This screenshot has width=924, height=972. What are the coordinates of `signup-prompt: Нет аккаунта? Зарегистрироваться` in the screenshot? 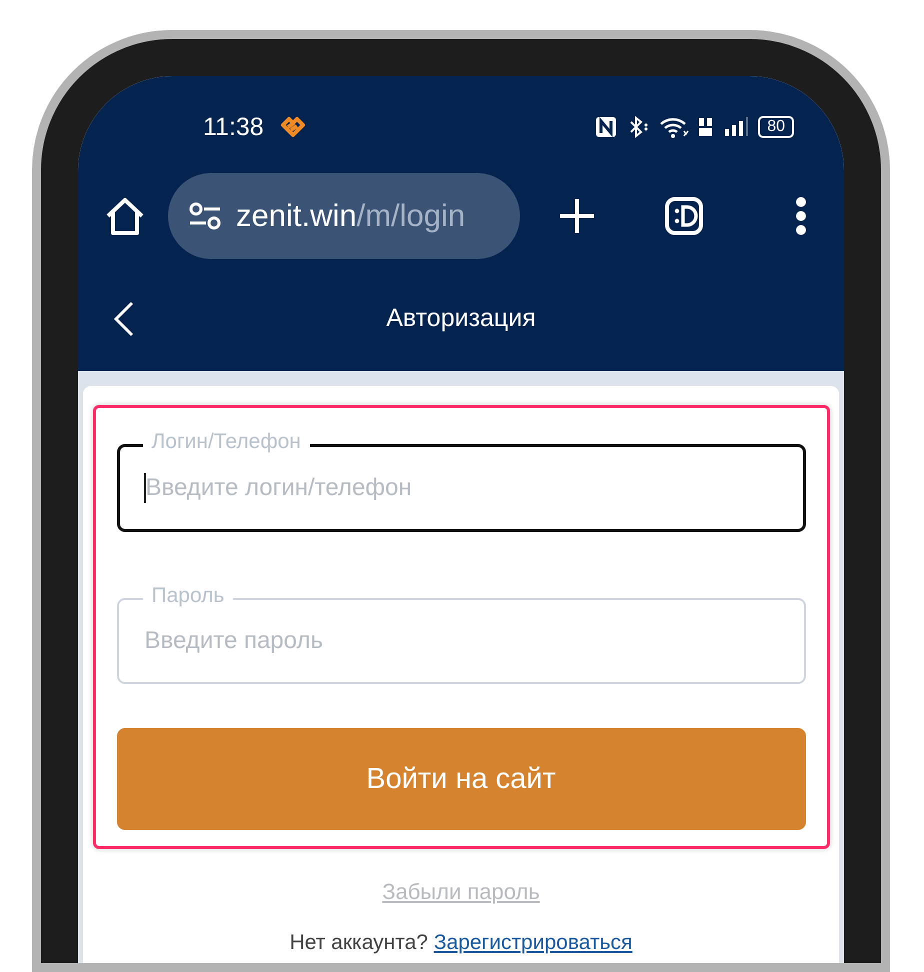 It's located at (461, 943).